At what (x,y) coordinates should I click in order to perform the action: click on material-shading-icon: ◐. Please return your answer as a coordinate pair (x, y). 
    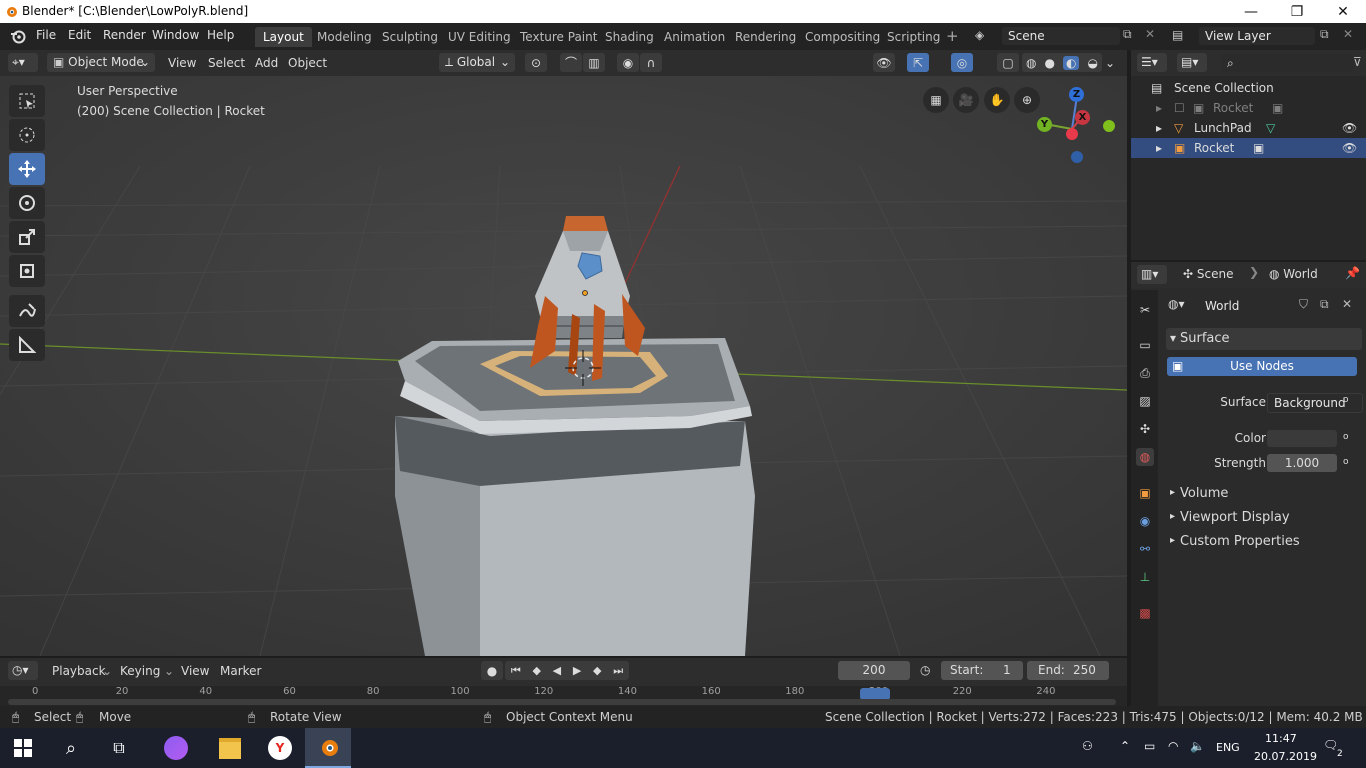
    Looking at the image, I should click on (1071, 62).